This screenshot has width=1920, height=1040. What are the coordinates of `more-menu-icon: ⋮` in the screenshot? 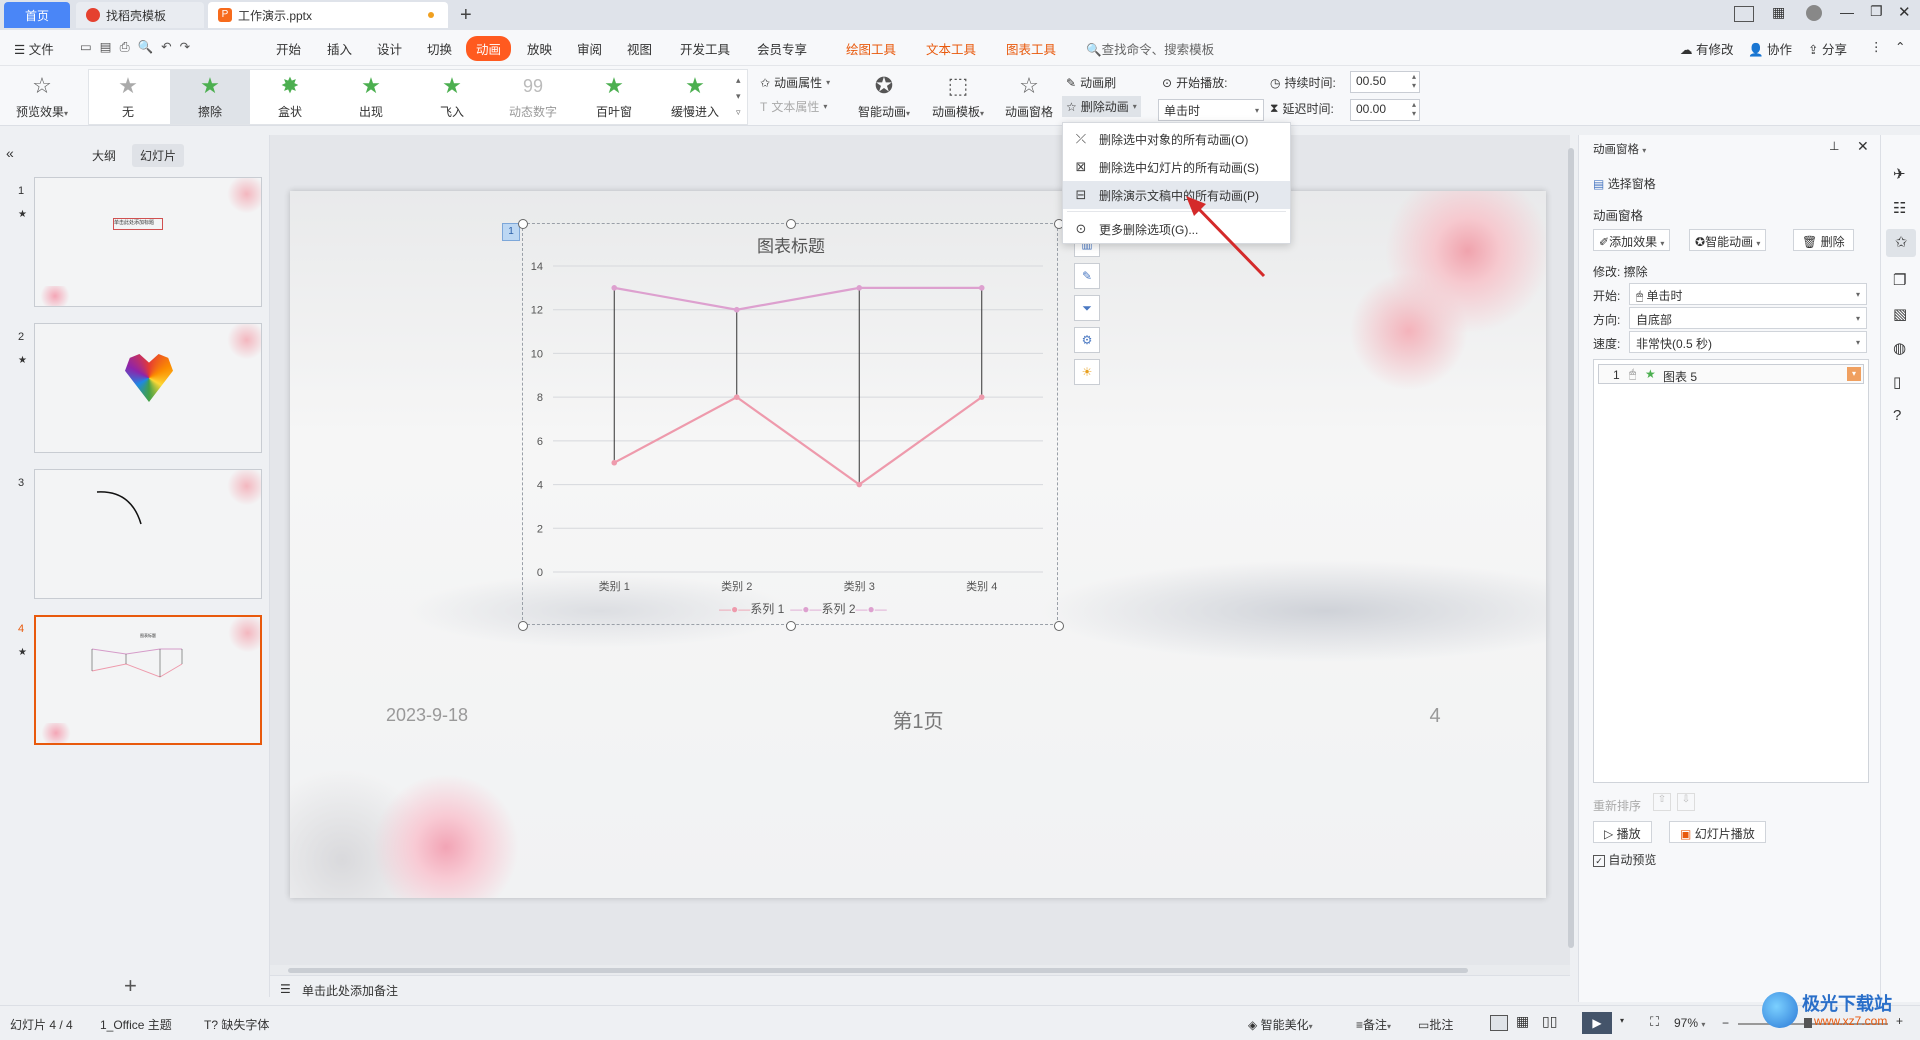 It's located at (1876, 46).